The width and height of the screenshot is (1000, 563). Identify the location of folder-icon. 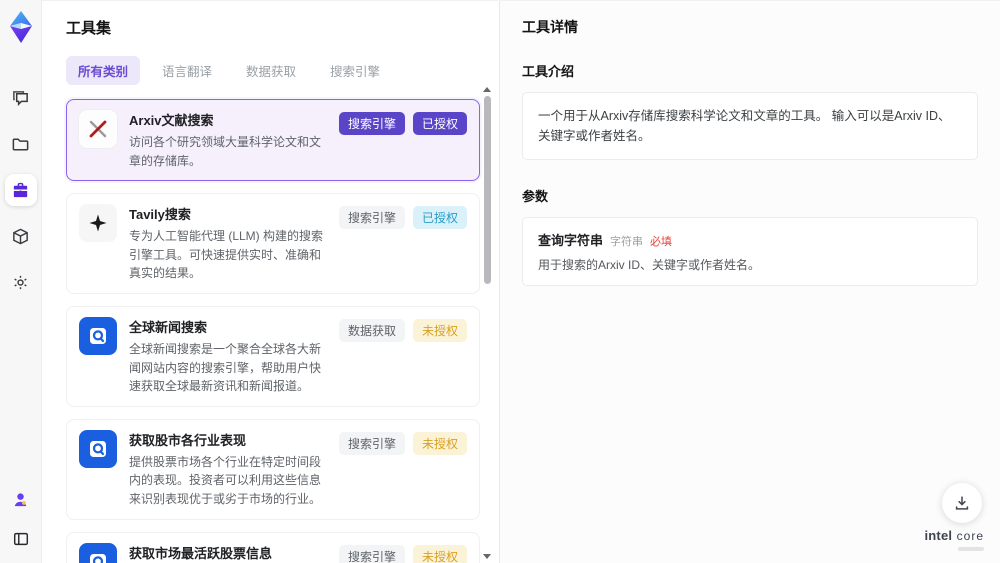
(20, 144).